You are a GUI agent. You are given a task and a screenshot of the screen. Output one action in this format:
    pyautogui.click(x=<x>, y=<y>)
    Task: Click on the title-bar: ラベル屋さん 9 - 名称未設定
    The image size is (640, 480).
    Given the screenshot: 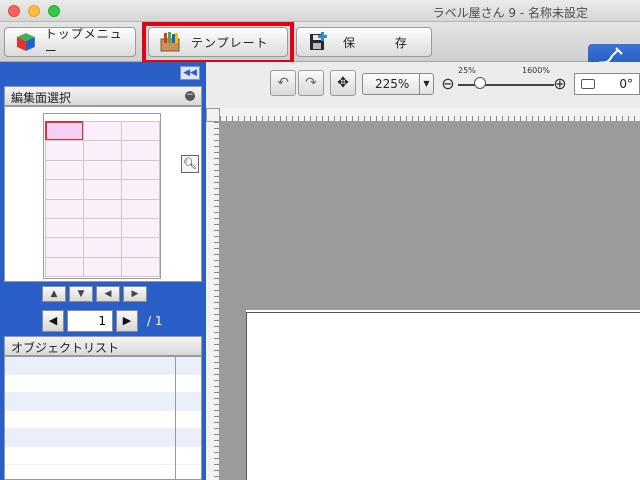 What is the action you would take?
    pyautogui.click(x=320, y=11)
    